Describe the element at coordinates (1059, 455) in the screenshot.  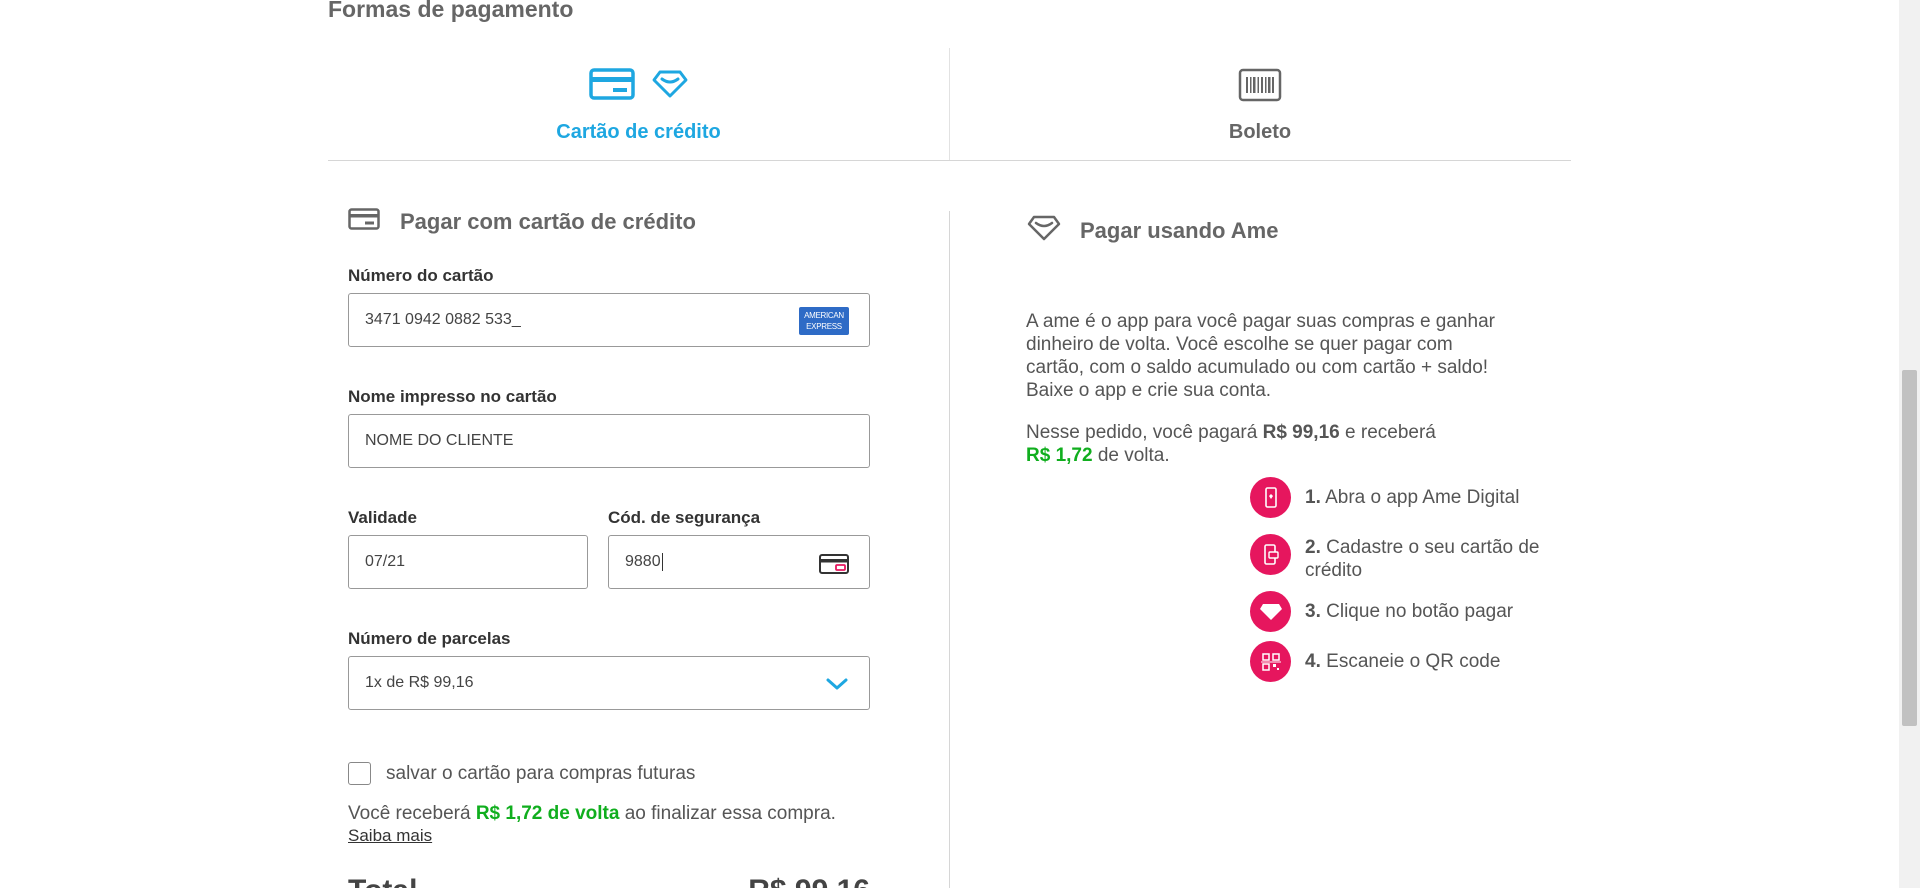
I see `ame-cashback-value: R$ 1,72` at that location.